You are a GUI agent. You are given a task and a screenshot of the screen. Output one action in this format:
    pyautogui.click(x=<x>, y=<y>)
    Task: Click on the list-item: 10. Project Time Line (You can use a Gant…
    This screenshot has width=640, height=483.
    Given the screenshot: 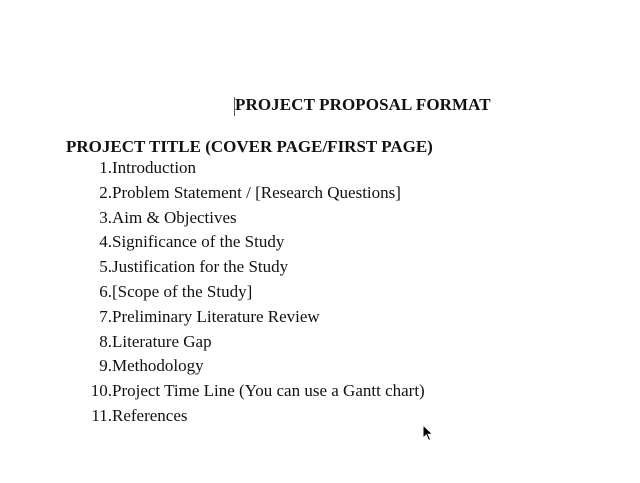 What is the action you would take?
    pyautogui.click(x=254, y=392)
    